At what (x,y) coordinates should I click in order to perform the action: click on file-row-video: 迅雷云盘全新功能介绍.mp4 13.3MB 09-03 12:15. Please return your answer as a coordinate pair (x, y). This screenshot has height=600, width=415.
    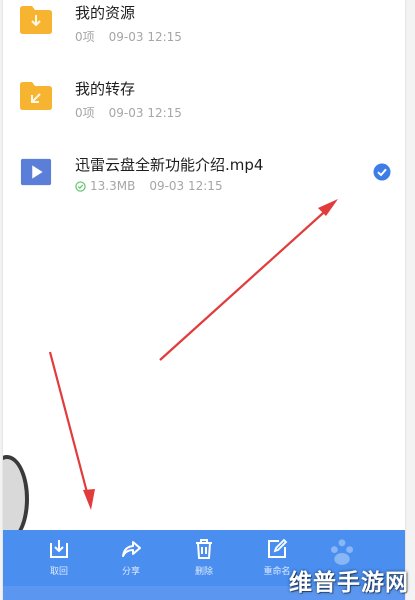
    Looking at the image, I should click on (204, 185).